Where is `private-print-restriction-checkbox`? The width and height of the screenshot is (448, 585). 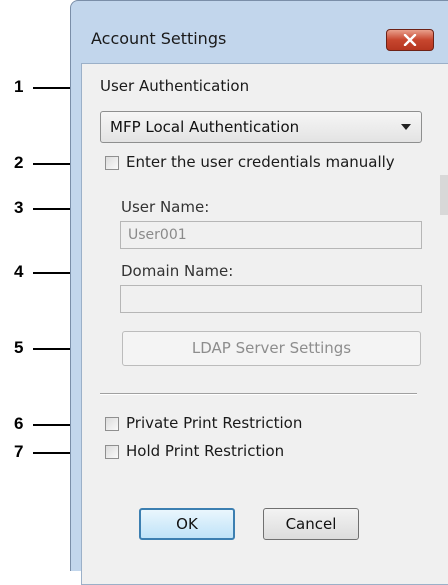
private-print-restriction-checkbox is located at coordinates (112, 424).